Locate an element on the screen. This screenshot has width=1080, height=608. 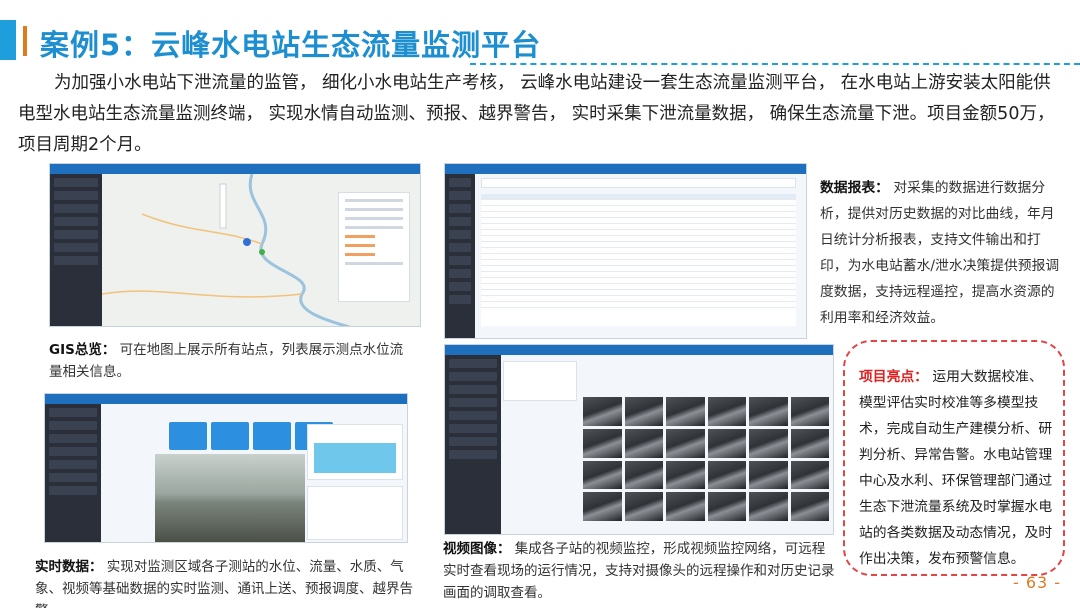
realtime-caption-label: 实时数据： is located at coordinates (69, 567).